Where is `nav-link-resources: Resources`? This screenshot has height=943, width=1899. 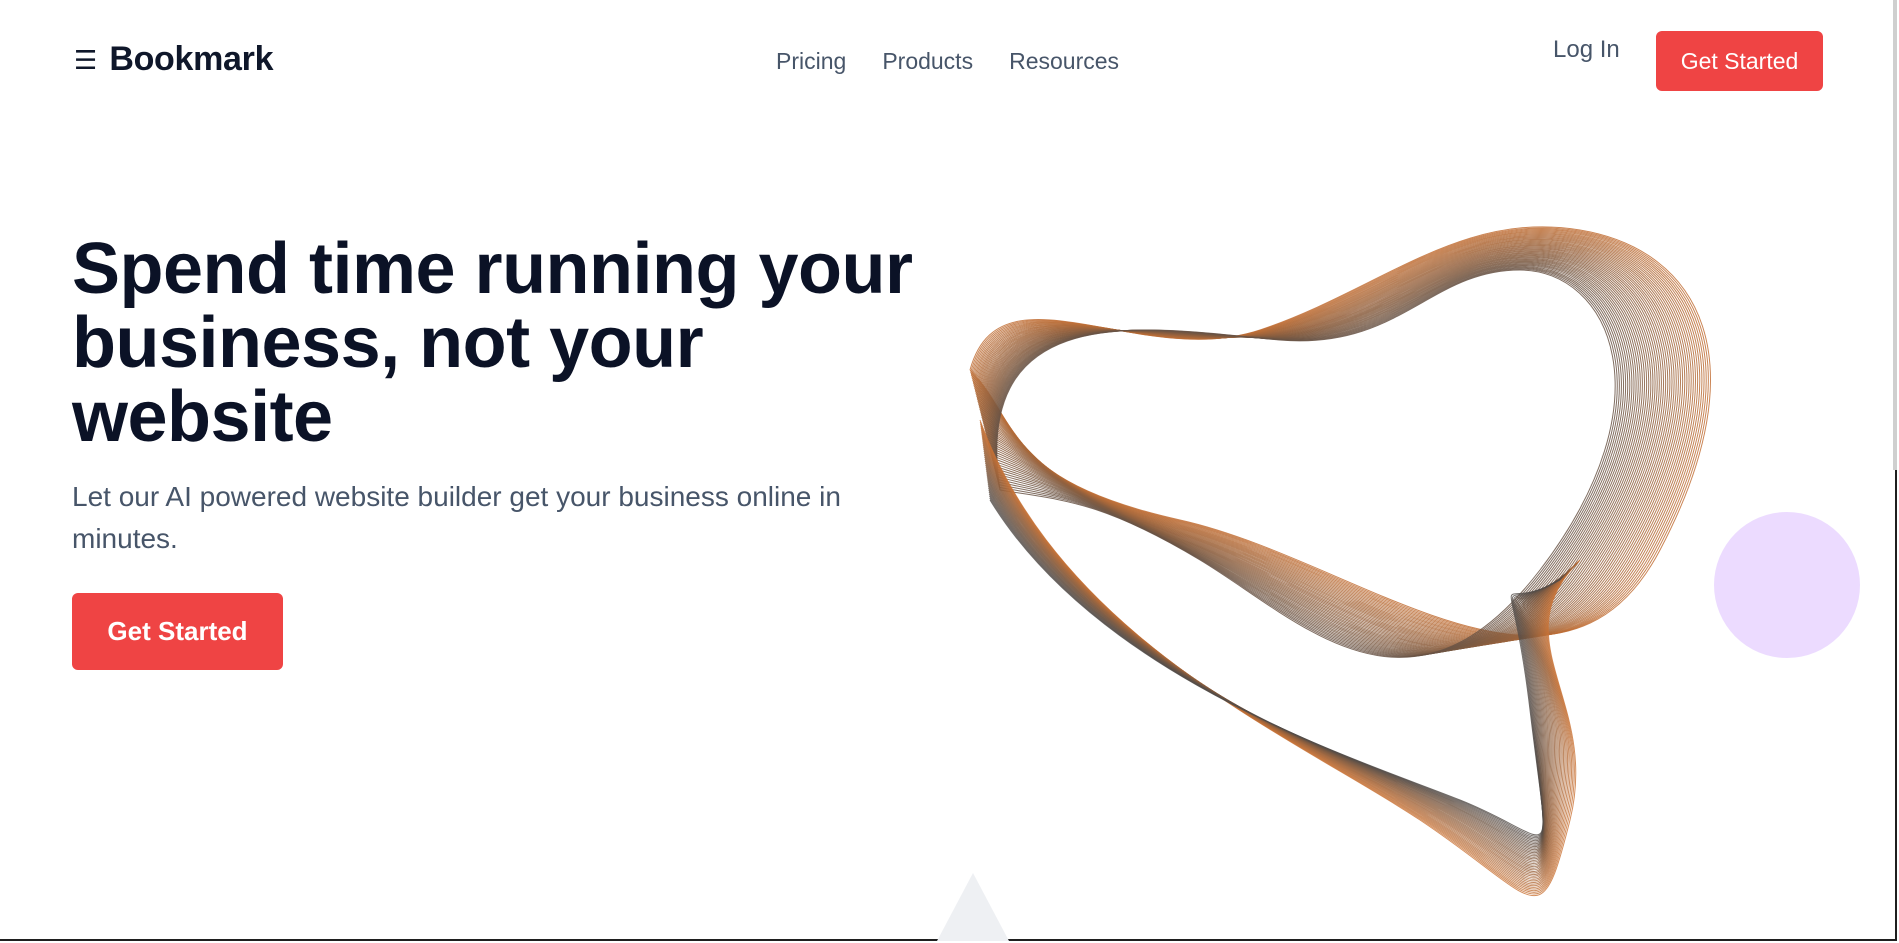 nav-link-resources: Resources is located at coordinates (1064, 61).